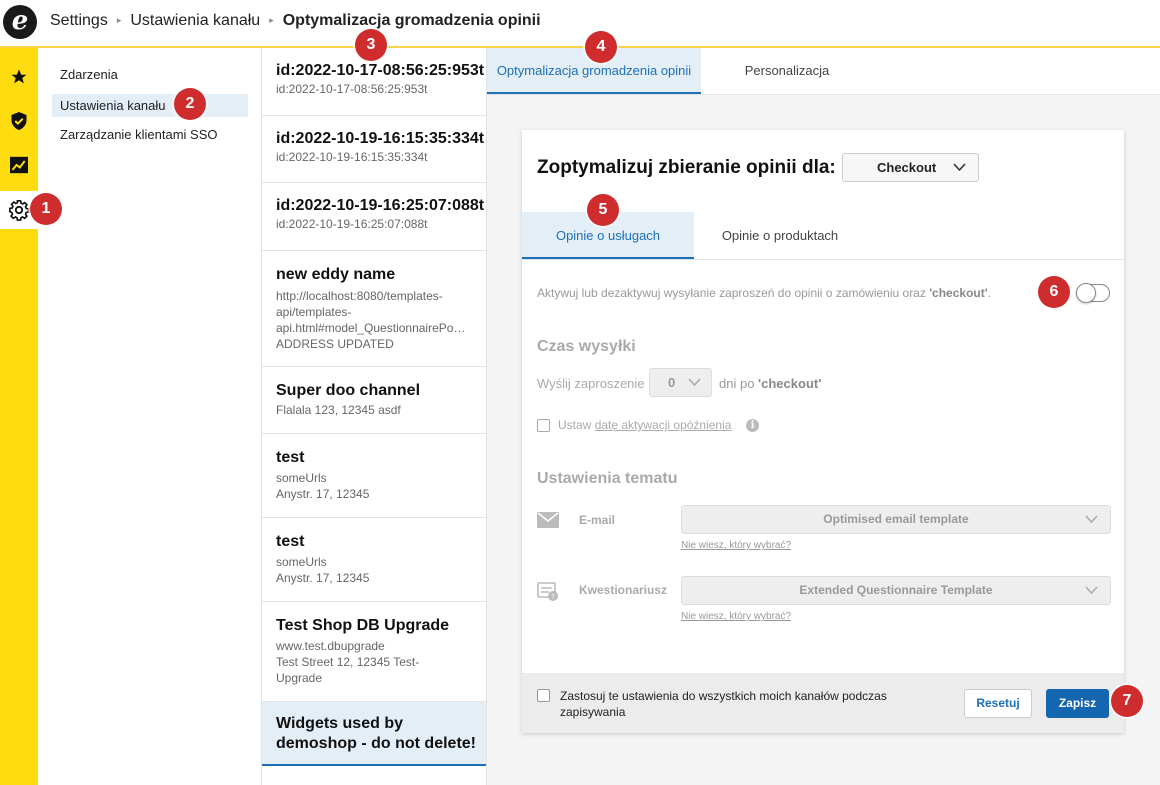 This screenshot has width=1160, height=785. I want to click on email-help-link: Nie wiesz, który wybrać?, so click(736, 545).